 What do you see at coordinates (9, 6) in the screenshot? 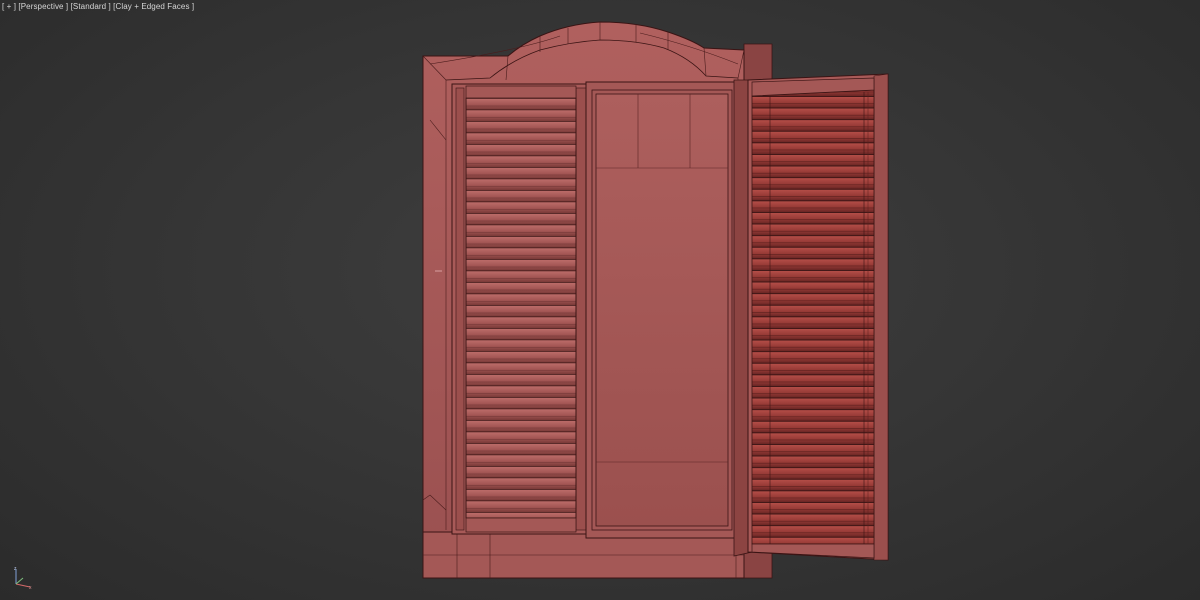
I see `viewport-menu-plus: [ + ]` at bounding box center [9, 6].